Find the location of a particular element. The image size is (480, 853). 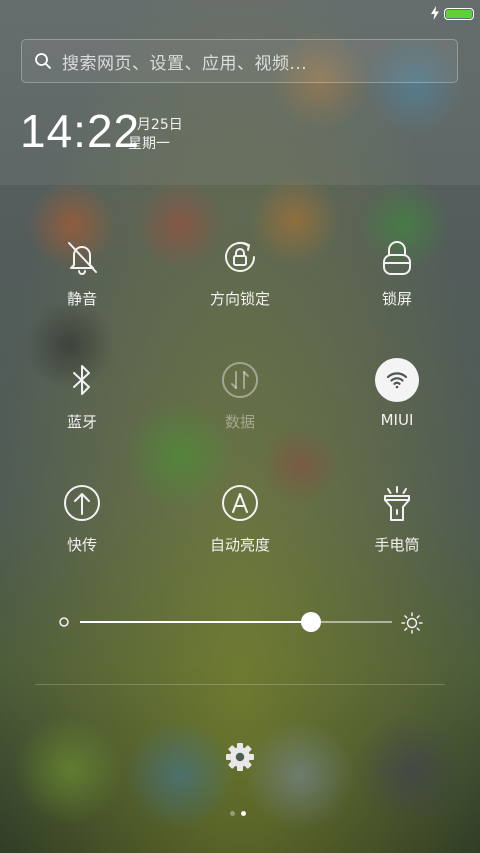

battery-icon is located at coordinates (459, 14).